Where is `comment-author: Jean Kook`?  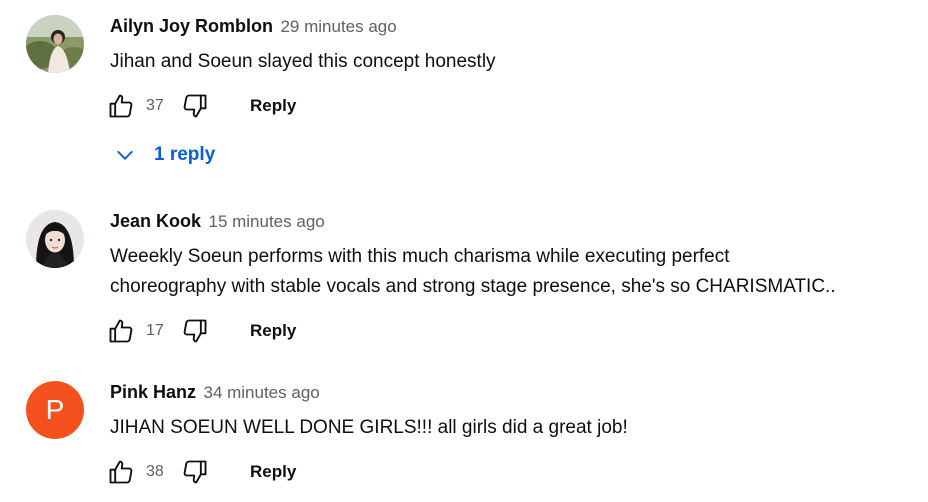 comment-author: Jean Kook is located at coordinates (155, 221).